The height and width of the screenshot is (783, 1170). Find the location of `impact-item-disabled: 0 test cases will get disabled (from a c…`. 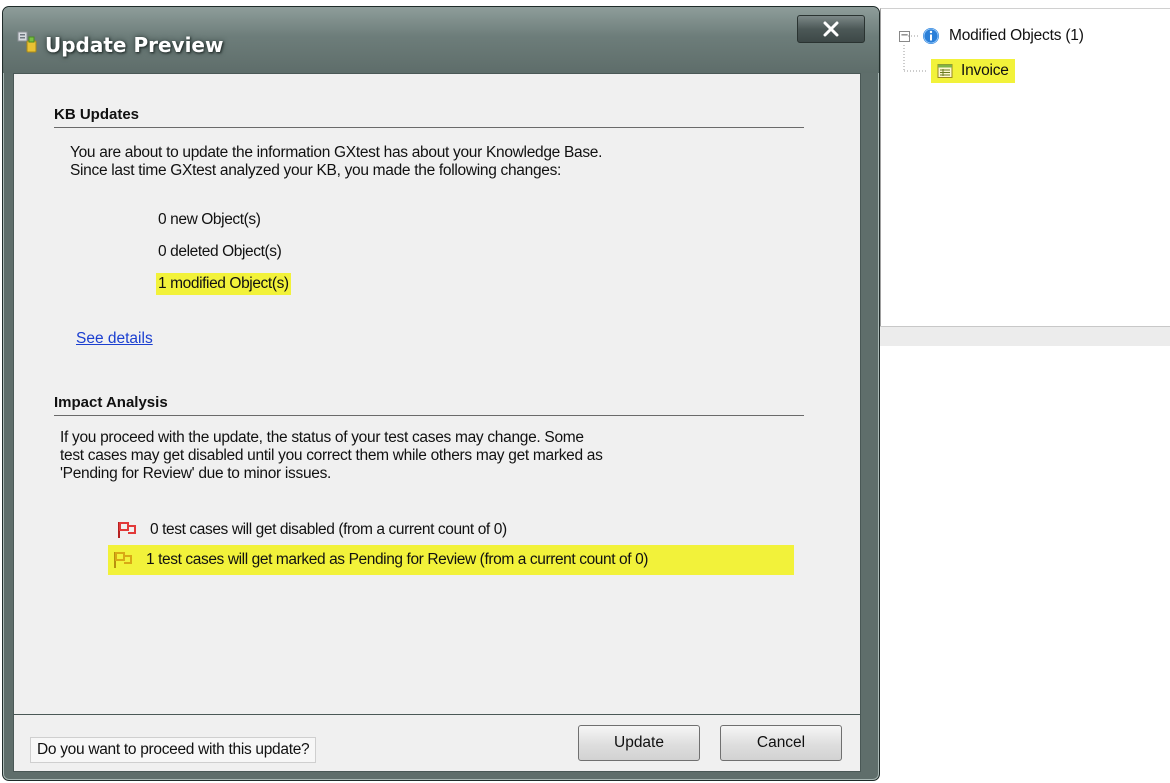

impact-item-disabled: 0 test cases will get disabled (from a c… is located at coordinates (309, 530).